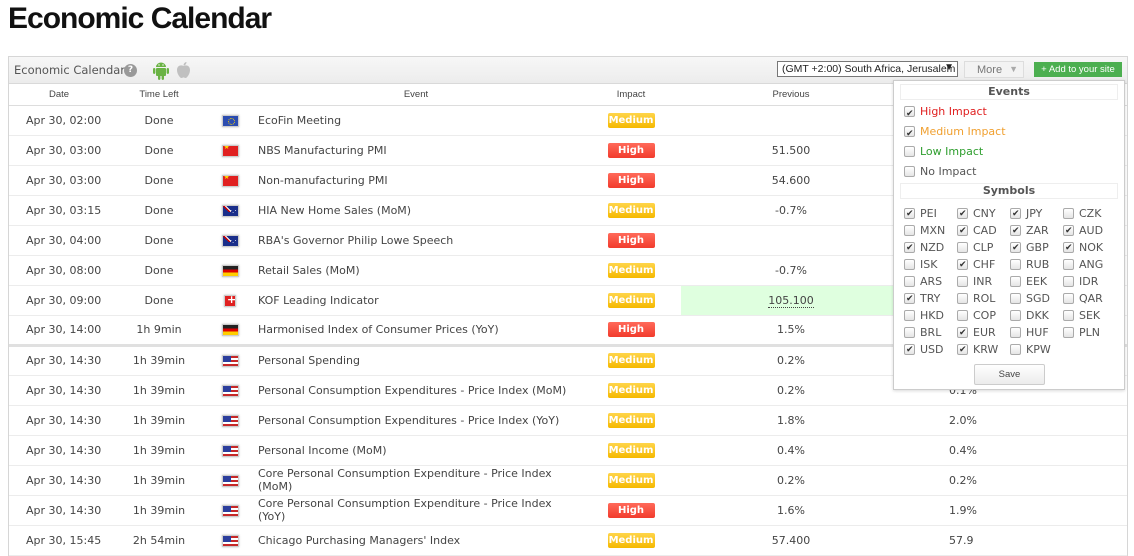  Describe the element at coordinates (416, 240) in the screenshot. I see `event-name: RBA's Governor Philip Lowe Speech` at that location.